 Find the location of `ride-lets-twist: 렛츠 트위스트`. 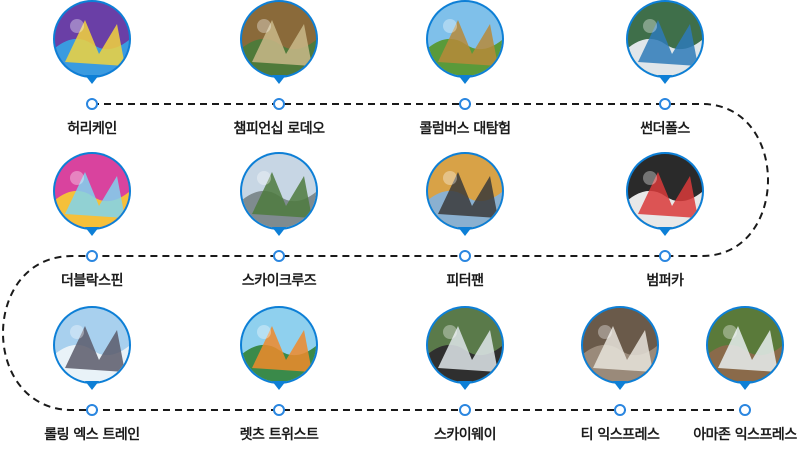

ride-lets-twist: 렛츠 트위스트 is located at coordinates (279, 381).